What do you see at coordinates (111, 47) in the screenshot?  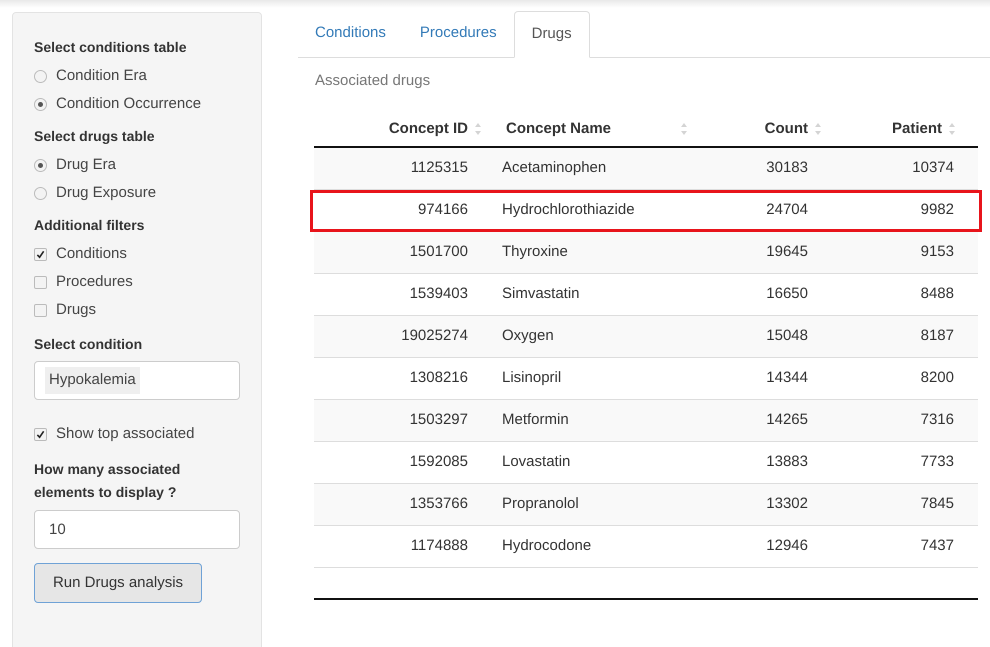 I see `section-label: Select conditions table` at bounding box center [111, 47].